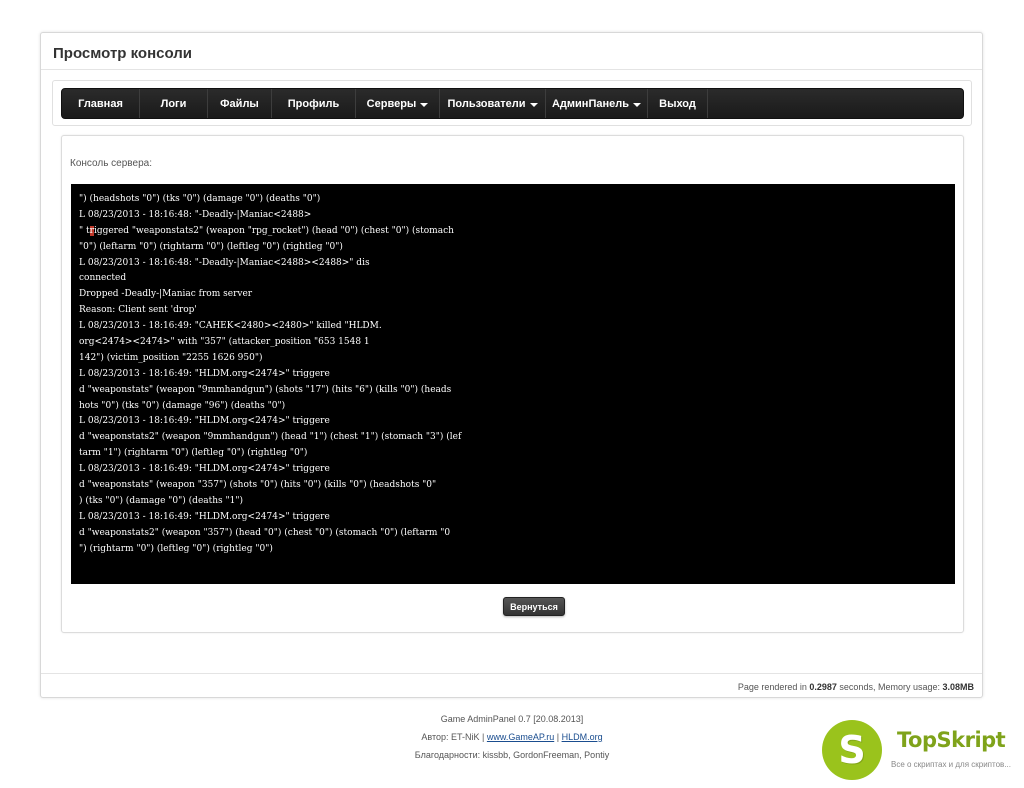 This screenshot has width=1024, height=788. What do you see at coordinates (582, 737) in the screenshot?
I see `hldm-link: HLDM.org` at bounding box center [582, 737].